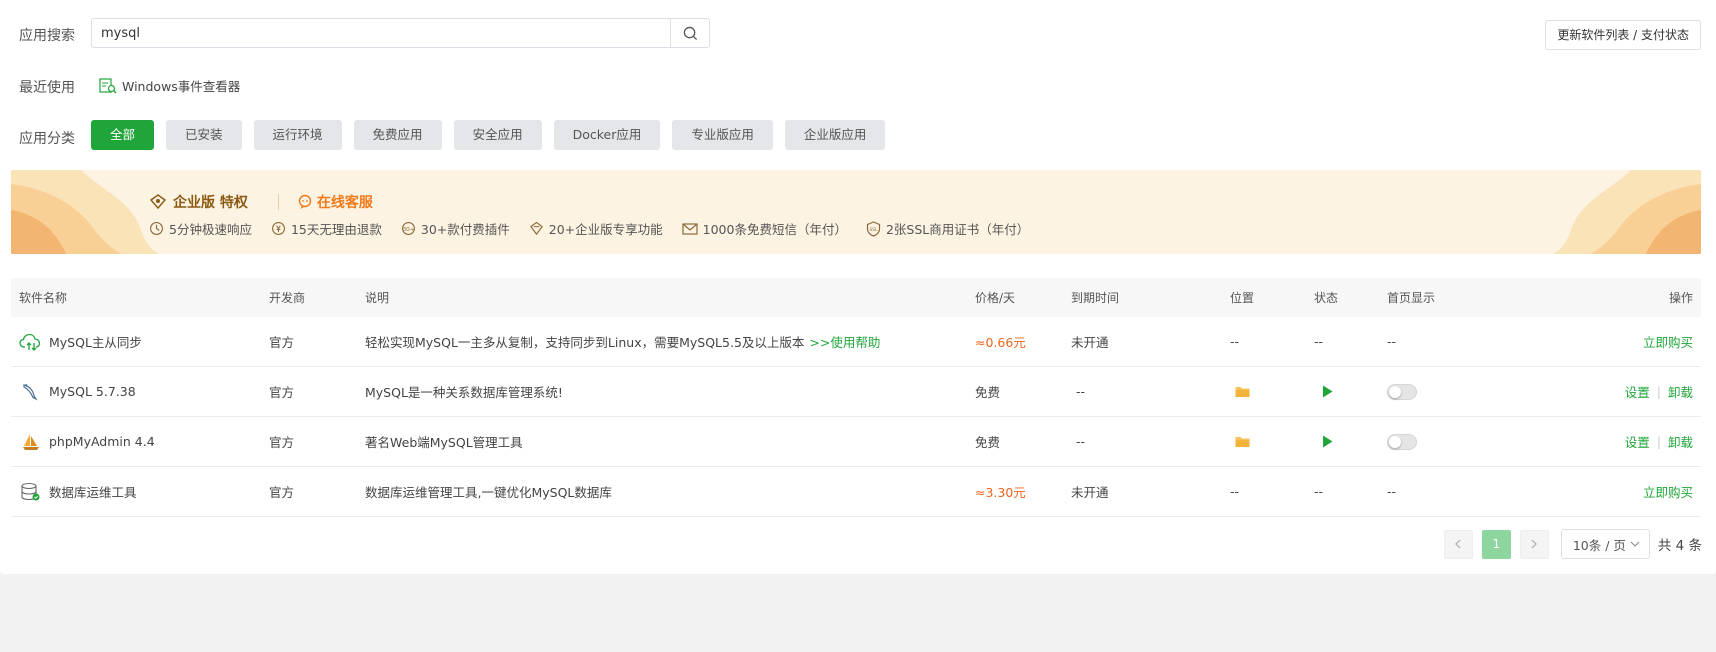 The height and width of the screenshot is (652, 1716). Describe the element at coordinates (1605, 544) in the screenshot. I see `page-size-select: 10条 / 页` at that location.